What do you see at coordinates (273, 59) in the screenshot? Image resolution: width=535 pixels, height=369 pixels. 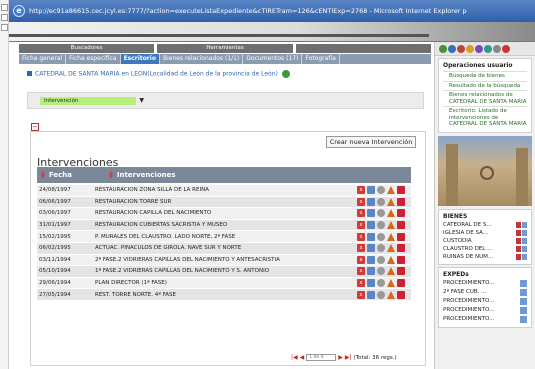 I see `tab-documentos: Documentos (17)` at bounding box center [273, 59].